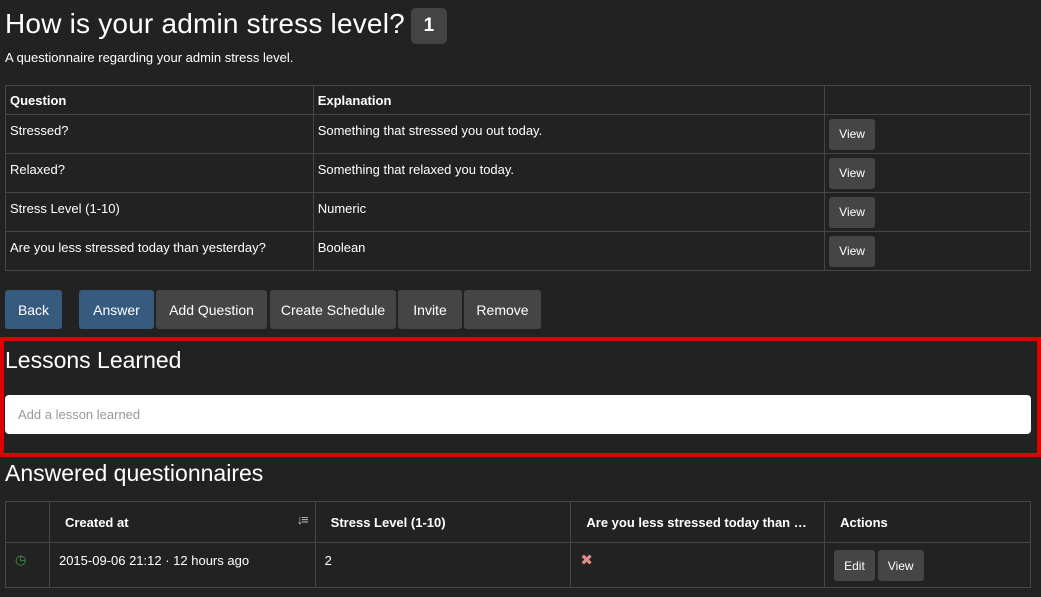  What do you see at coordinates (569, 100) in the screenshot?
I see `column-header-explanation: Explanation` at bounding box center [569, 100].